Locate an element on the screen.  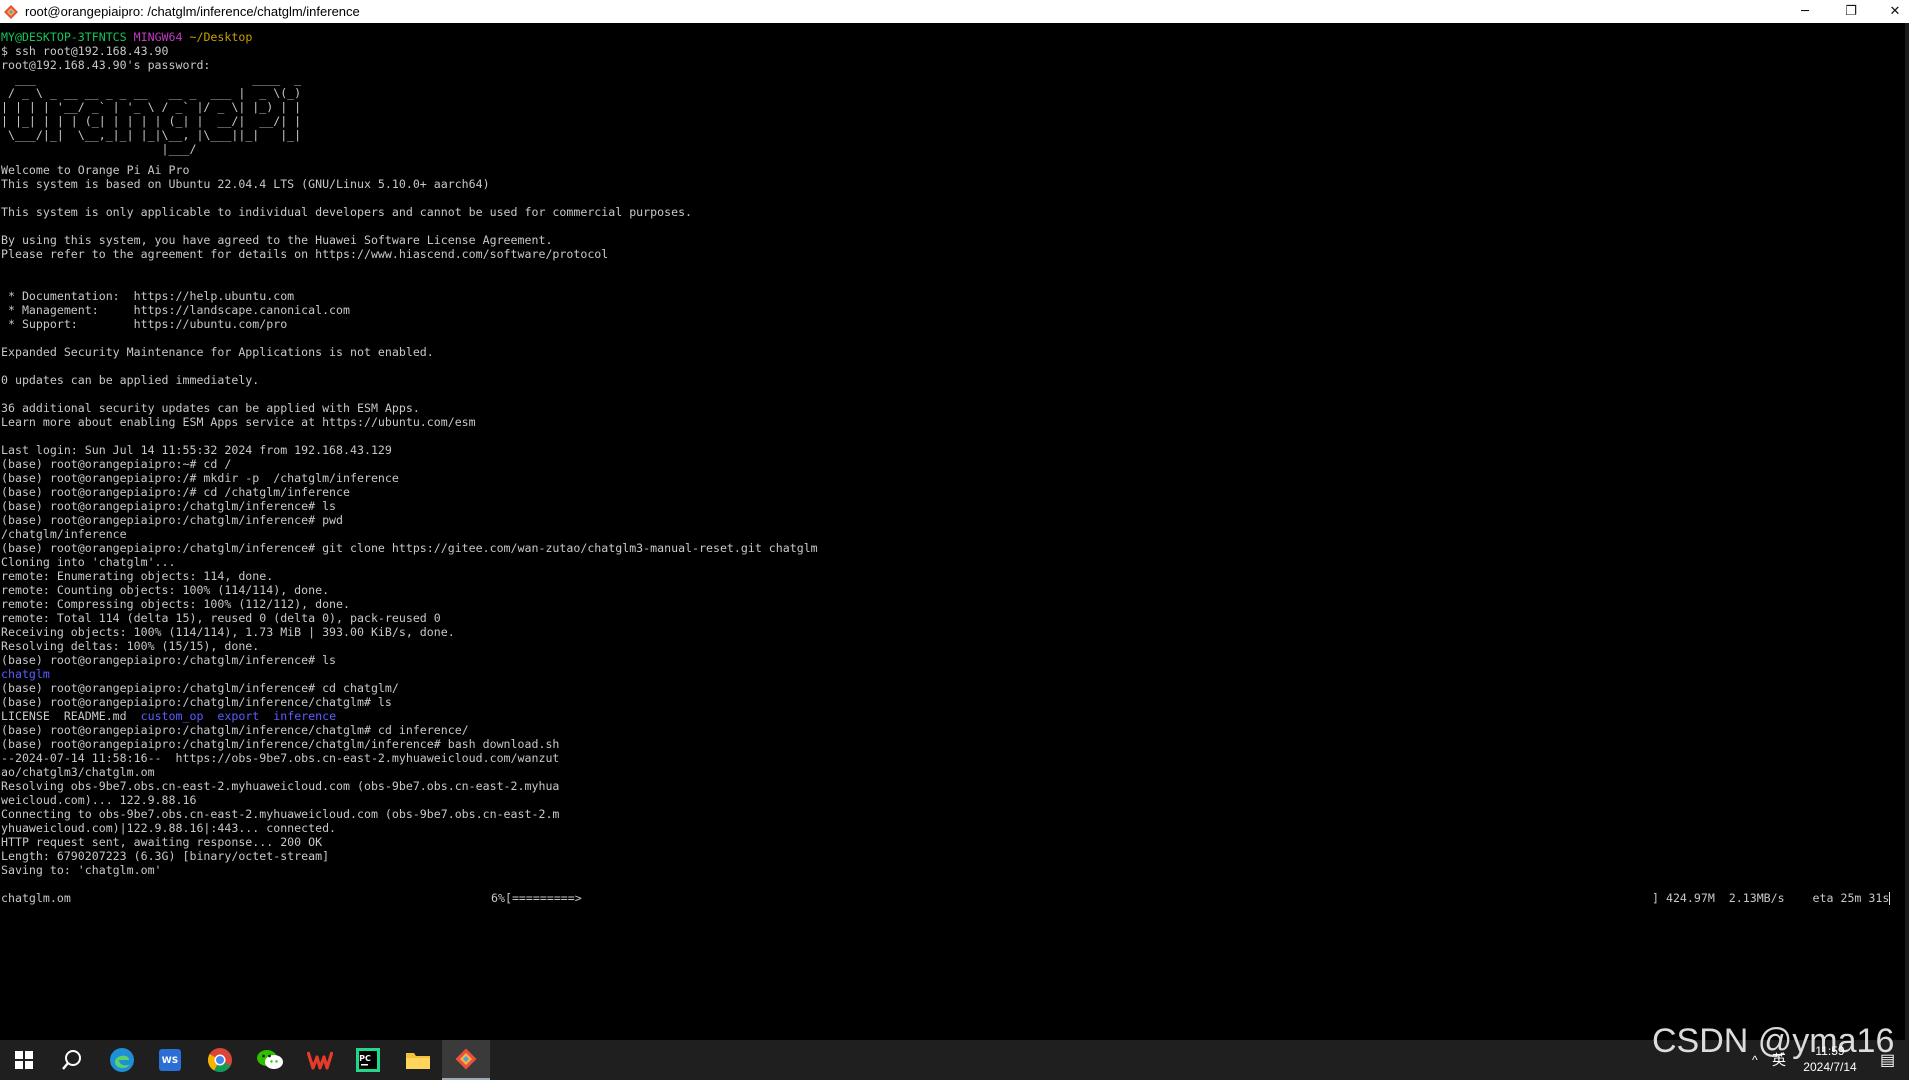
download-stats: ] 424.97M 2.13MB/s eta 25m 31s is located at coordinates (1771, 898).